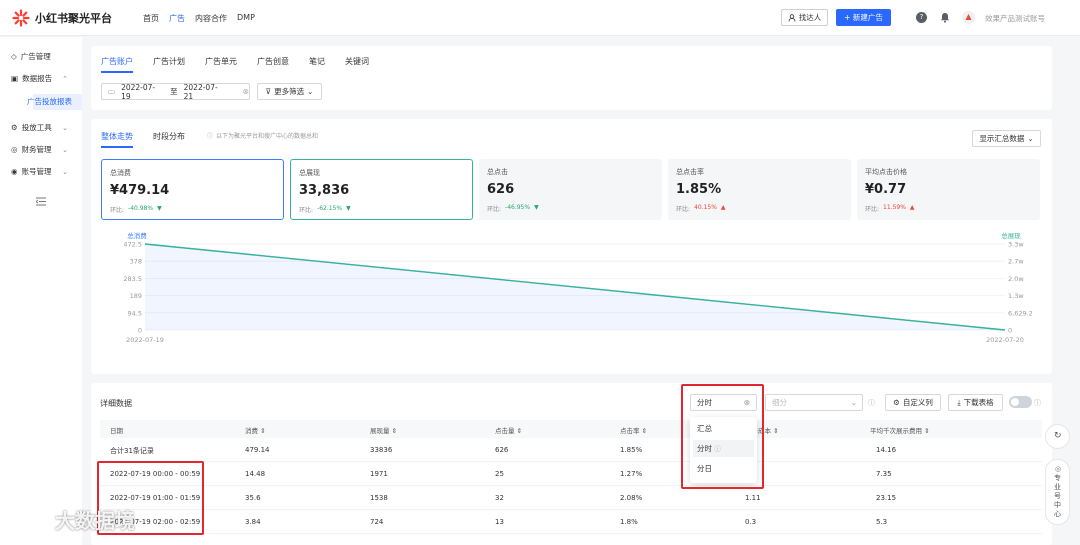 This screenshot has height=545, width=1080. Describe the element at coordinates (948, 189) in the screenshot. I see `metric-card-cpc: 平均点击价格 ¥0.77 环比: 11.59% ▲` at that location.